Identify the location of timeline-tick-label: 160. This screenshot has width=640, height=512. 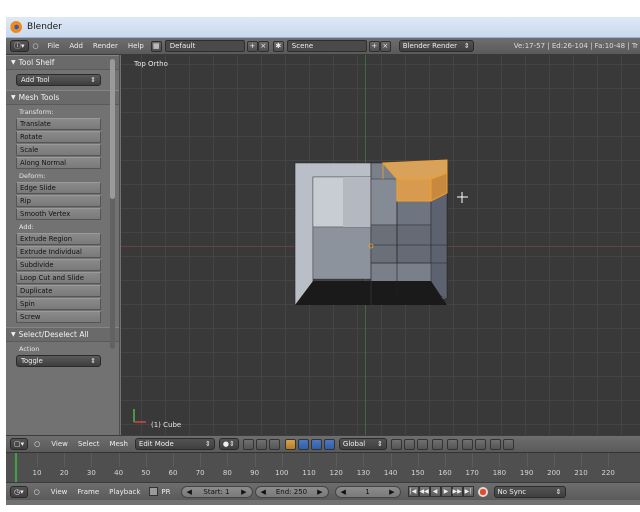
(445, 473).